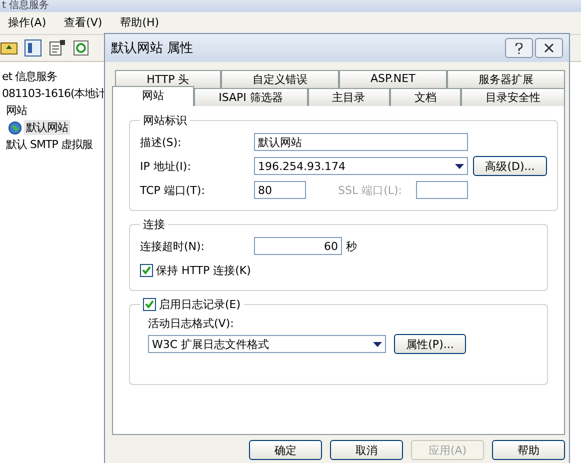 This screenshot has height=463, width=581. What do you see at coordinates (168, 79) in the screenshot?
I see `tab: HTTP 头` at bounding box center [168, 79].